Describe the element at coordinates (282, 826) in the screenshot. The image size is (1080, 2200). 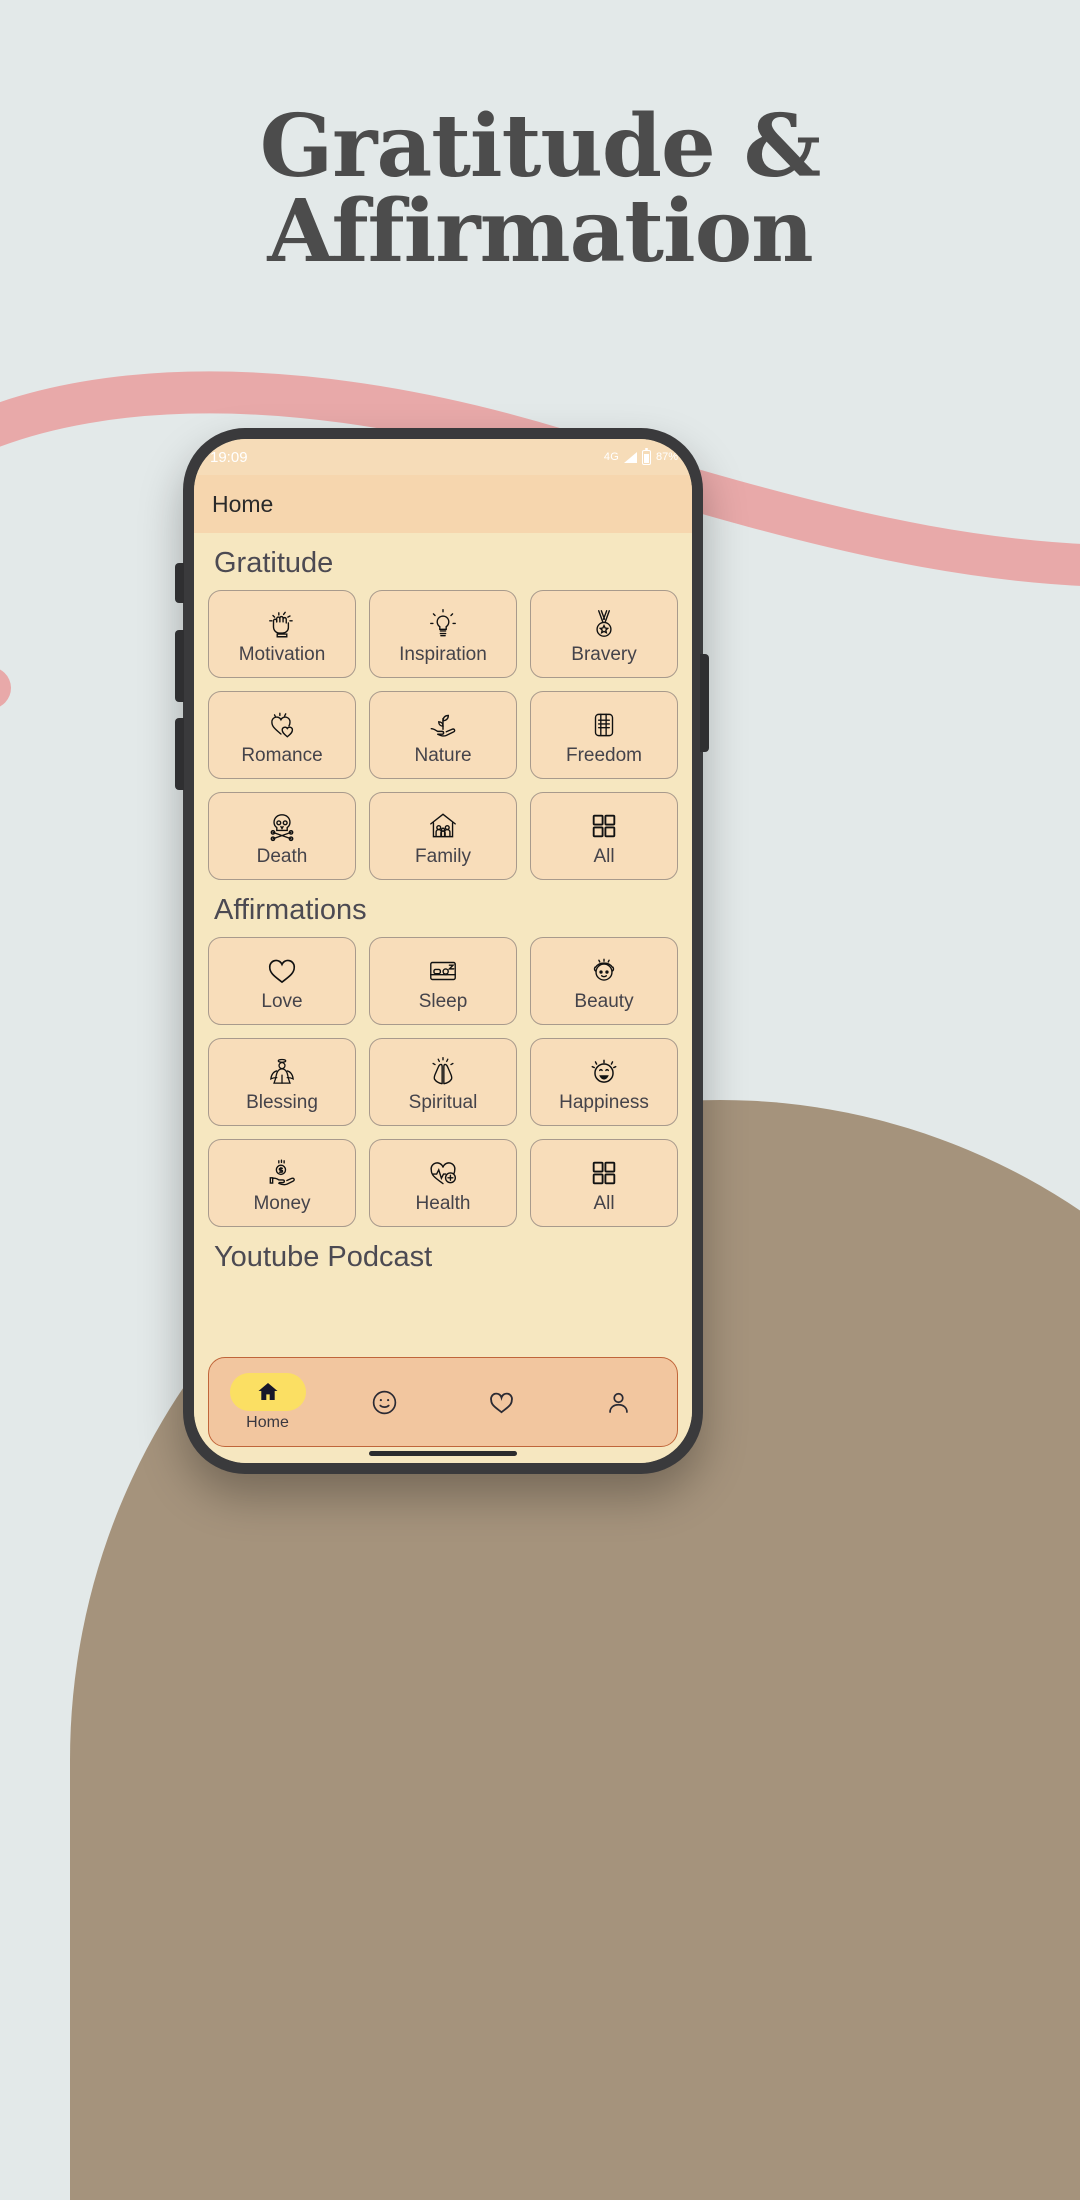
I see `skull-crossbones-icon` at that location.